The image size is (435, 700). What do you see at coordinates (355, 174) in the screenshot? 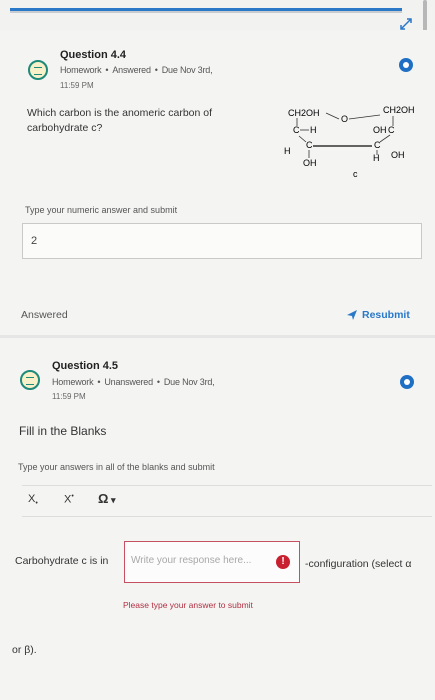
I see `structure-caption: c` at bounding box center [355, 174].